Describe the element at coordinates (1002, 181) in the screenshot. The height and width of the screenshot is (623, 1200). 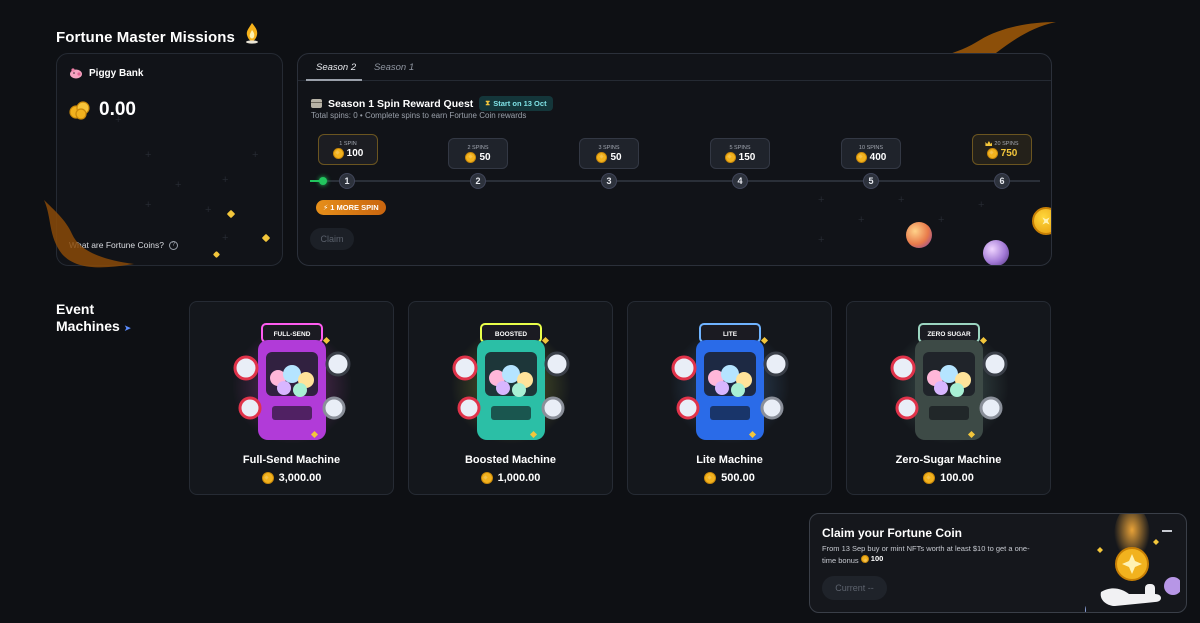
I see `step-marker-6: 6` at that location.